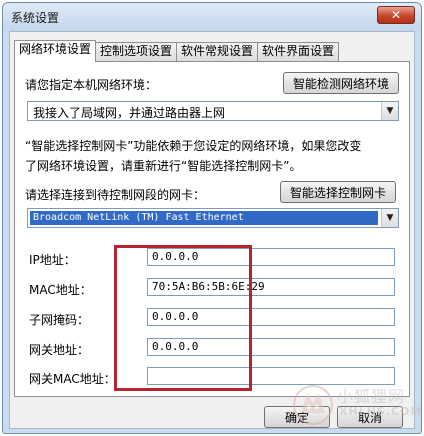  What do you see at coordinates (193, 146) in the screenshot?
I see `note-line-1: “智能选择控制网卡”功能依赖于您设定的网络环境，如果您改变` at bounding box center [193, 146].